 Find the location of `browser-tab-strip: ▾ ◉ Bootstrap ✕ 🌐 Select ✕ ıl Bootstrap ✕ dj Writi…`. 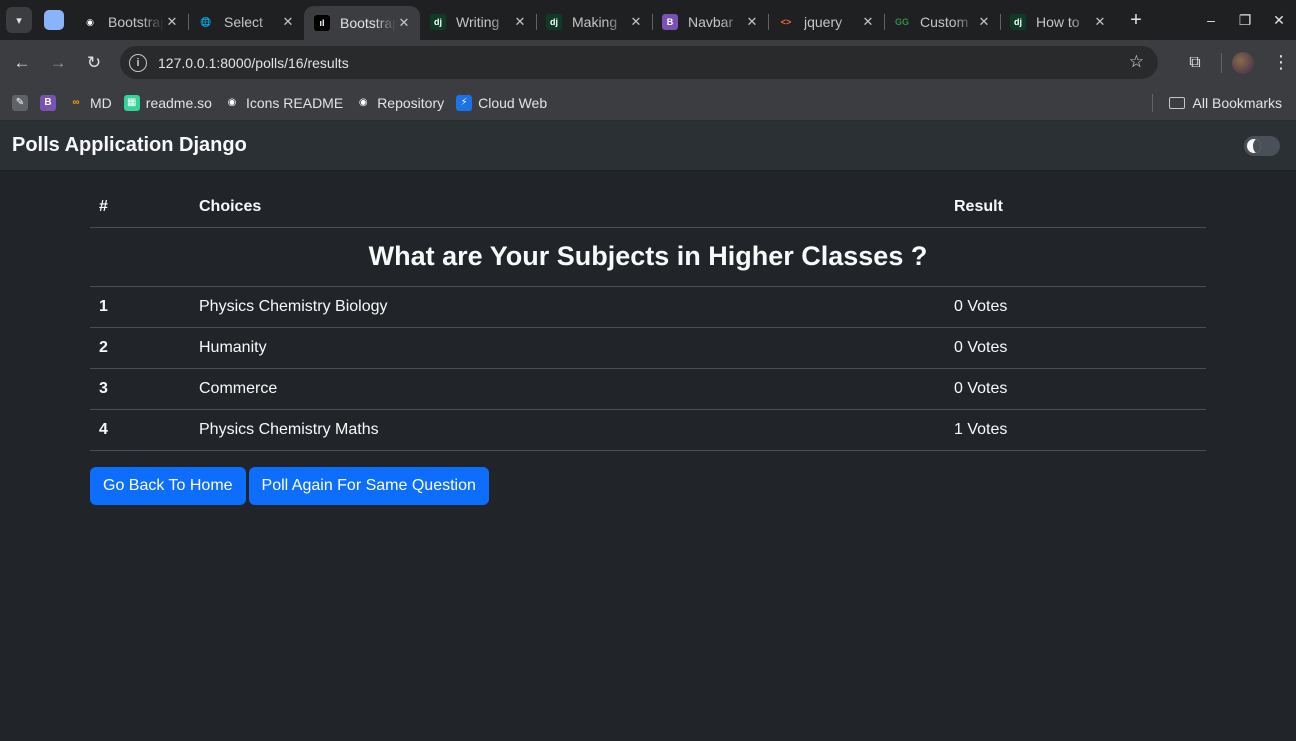

browser-tab-strip: ▾ ◉ Bootstrap ✕ 🌐 Select ✕ ıl Bootstrap ✕ dj Writi… is located at coordinates (648, 20).